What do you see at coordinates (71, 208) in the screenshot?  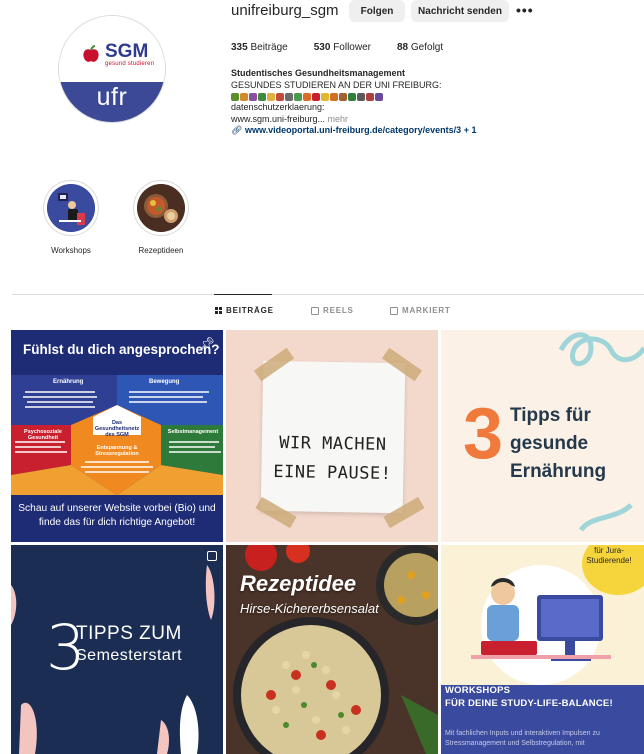 I see `person-at-computer-icon` at bounding box center [71, 208].